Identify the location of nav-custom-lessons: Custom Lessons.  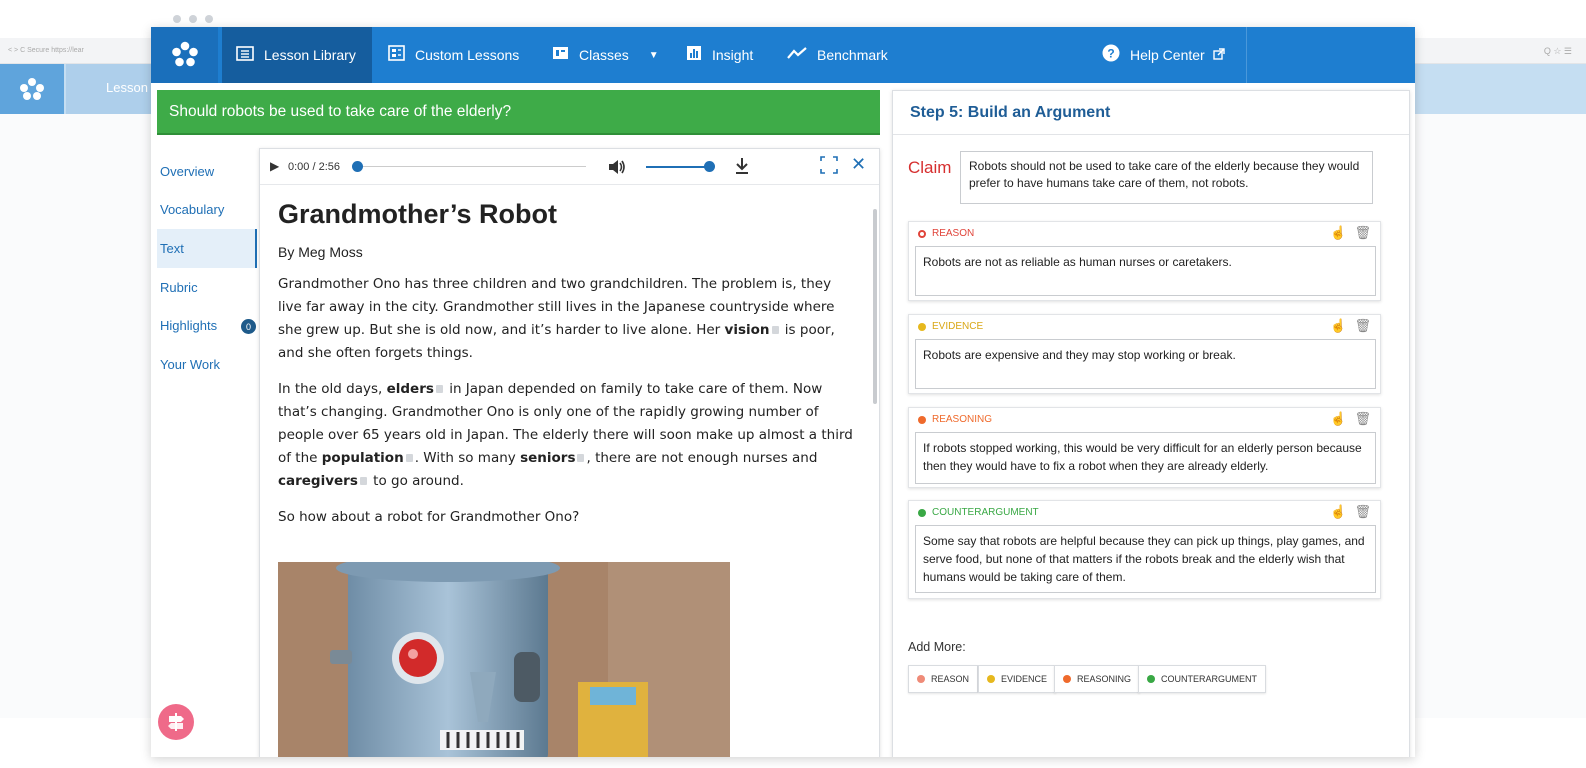
(453, 55).